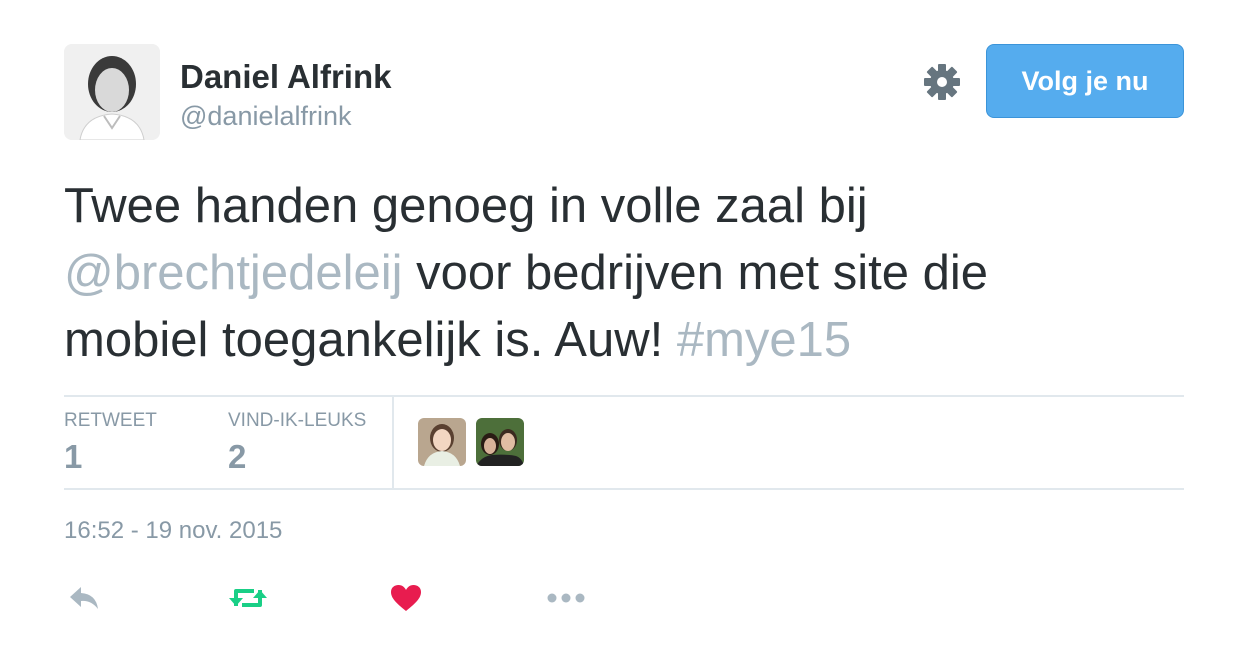 The image size is (1252, 656). Describe the element at coordinates (84, 598) in the screenshot. I see `reply-icon` at that location.